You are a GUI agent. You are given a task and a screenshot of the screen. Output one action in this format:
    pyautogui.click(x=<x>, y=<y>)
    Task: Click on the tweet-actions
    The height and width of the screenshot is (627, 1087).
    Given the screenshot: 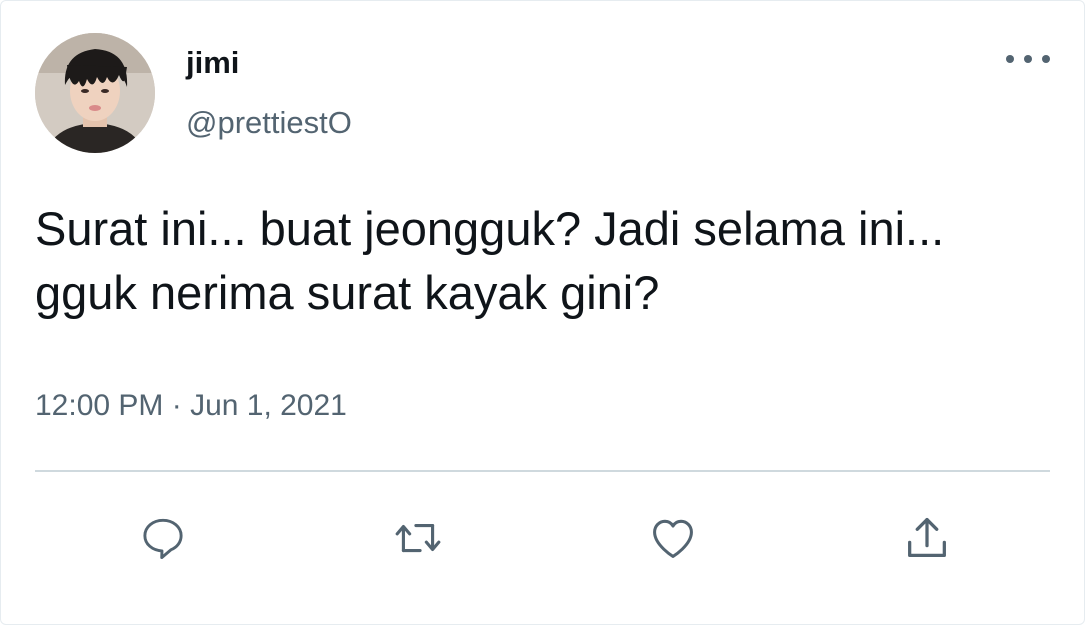 What is the action you would take?
    pyautogui.click(x=542, y=538)
    